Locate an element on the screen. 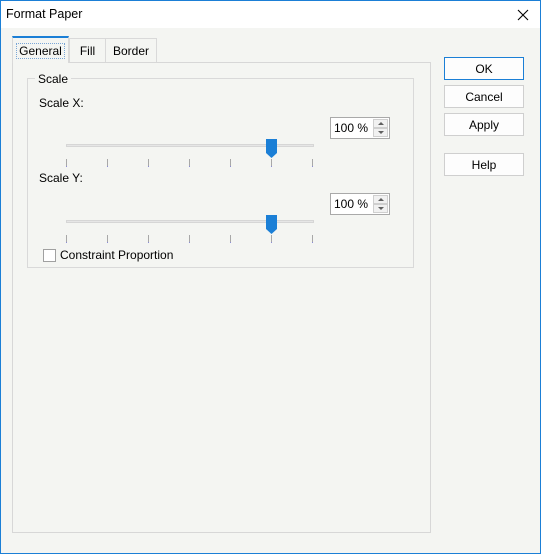 The width and height of the screenshot is (541, 554). tab-border: Border is located at coordinates (131, 50).